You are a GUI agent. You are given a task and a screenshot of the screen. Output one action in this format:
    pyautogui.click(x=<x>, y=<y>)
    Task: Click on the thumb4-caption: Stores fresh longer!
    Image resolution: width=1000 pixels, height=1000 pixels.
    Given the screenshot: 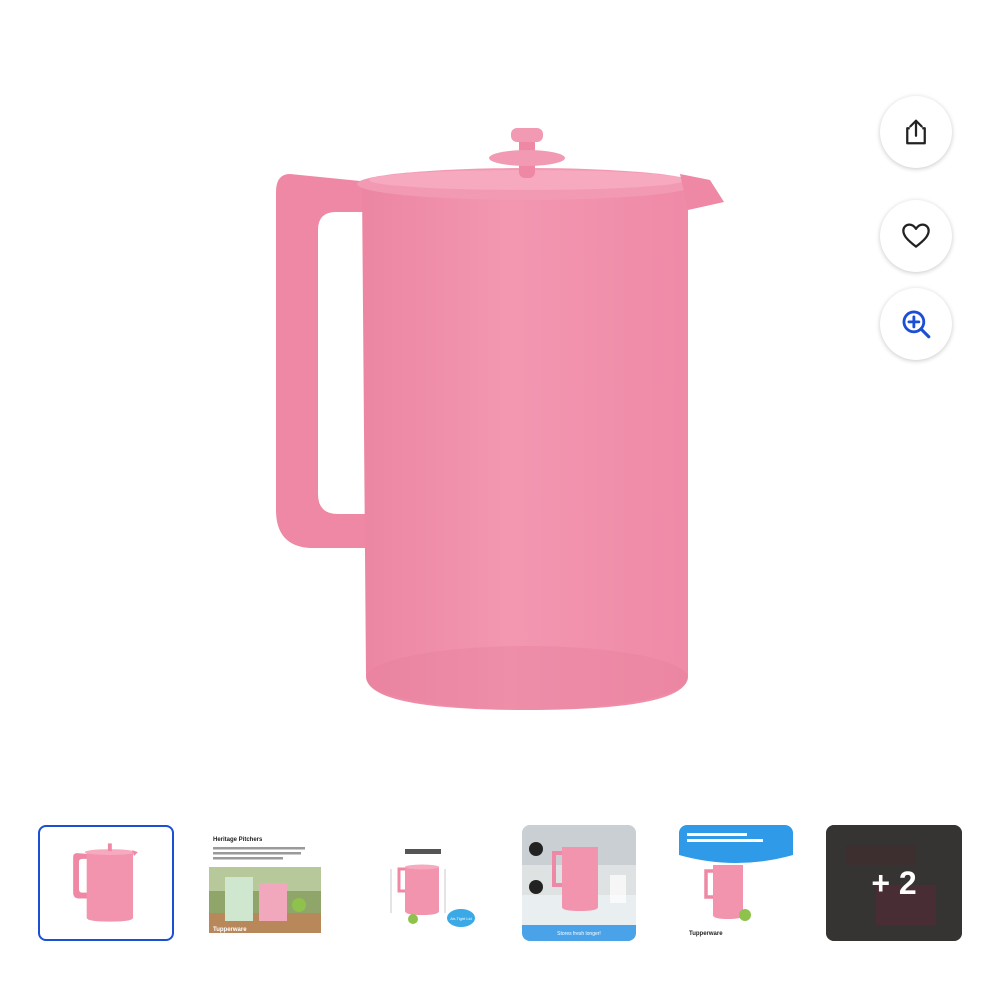 What is the action you would take?
    pyautogui.click(x=579, y=934)
    